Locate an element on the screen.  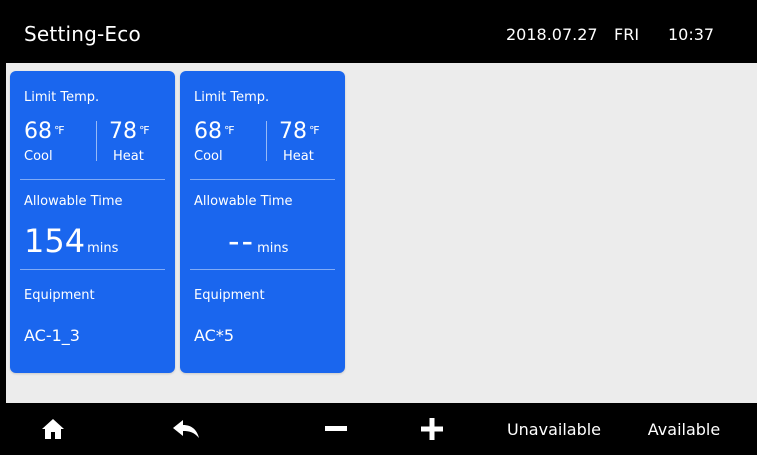
allowable-time-value: 154 mins is located at coordinates (71, 241).